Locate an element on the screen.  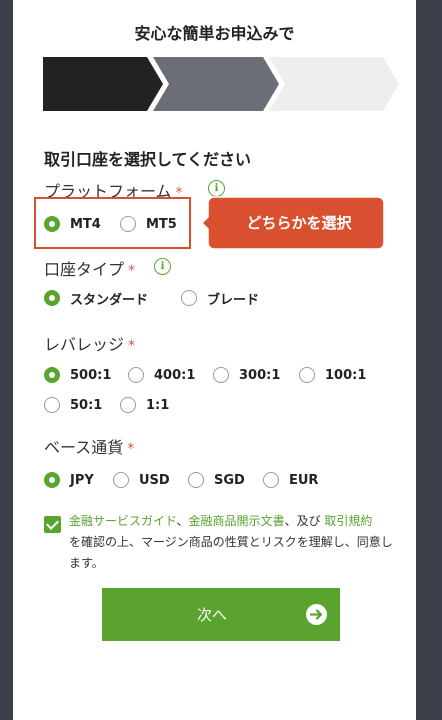
section-title: 取引口座を選択してください is located at coordinates (148, 159).